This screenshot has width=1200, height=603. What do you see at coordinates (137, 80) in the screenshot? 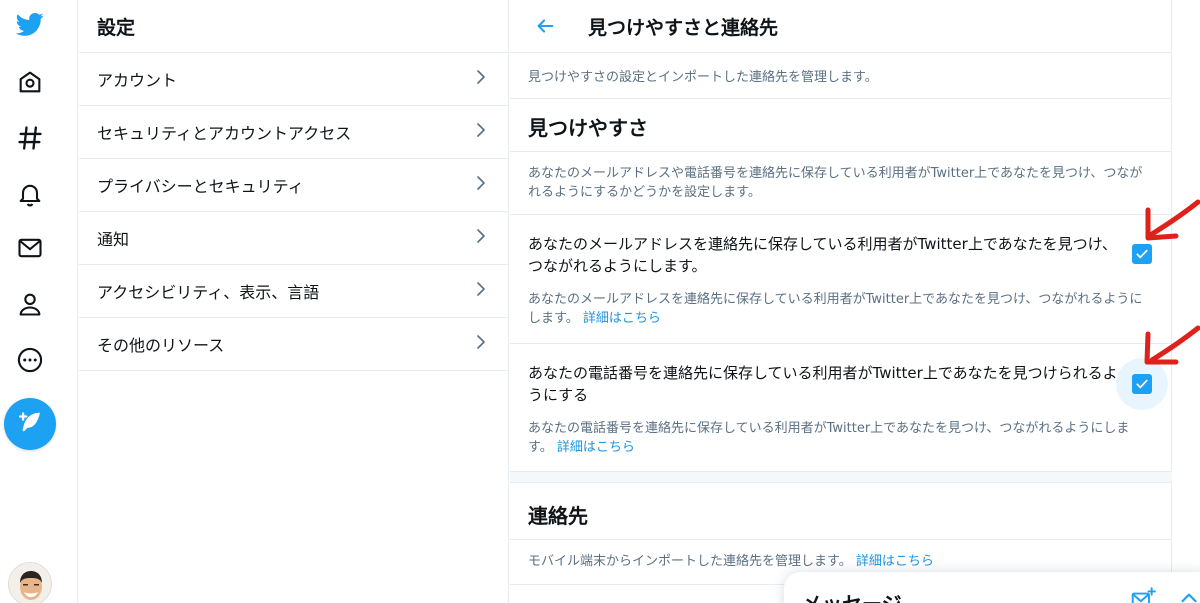
I see `settings-item-label: アカウント` at bounding box center [137, 80].